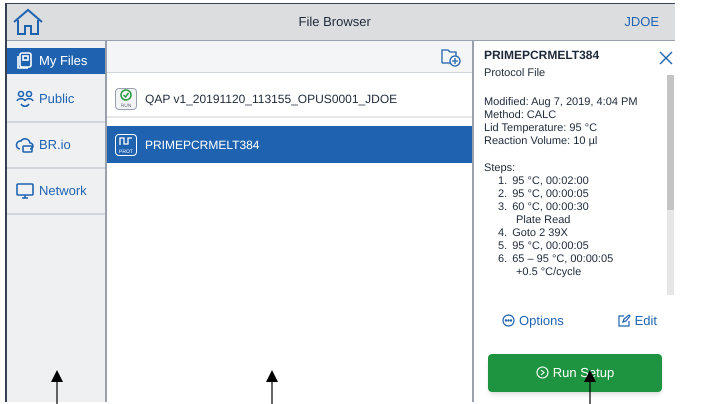 The image size is (703, 404). Describe the element at coordinates (500, 168) in the screenshot. I see `steps-label: Steps:` at that location.